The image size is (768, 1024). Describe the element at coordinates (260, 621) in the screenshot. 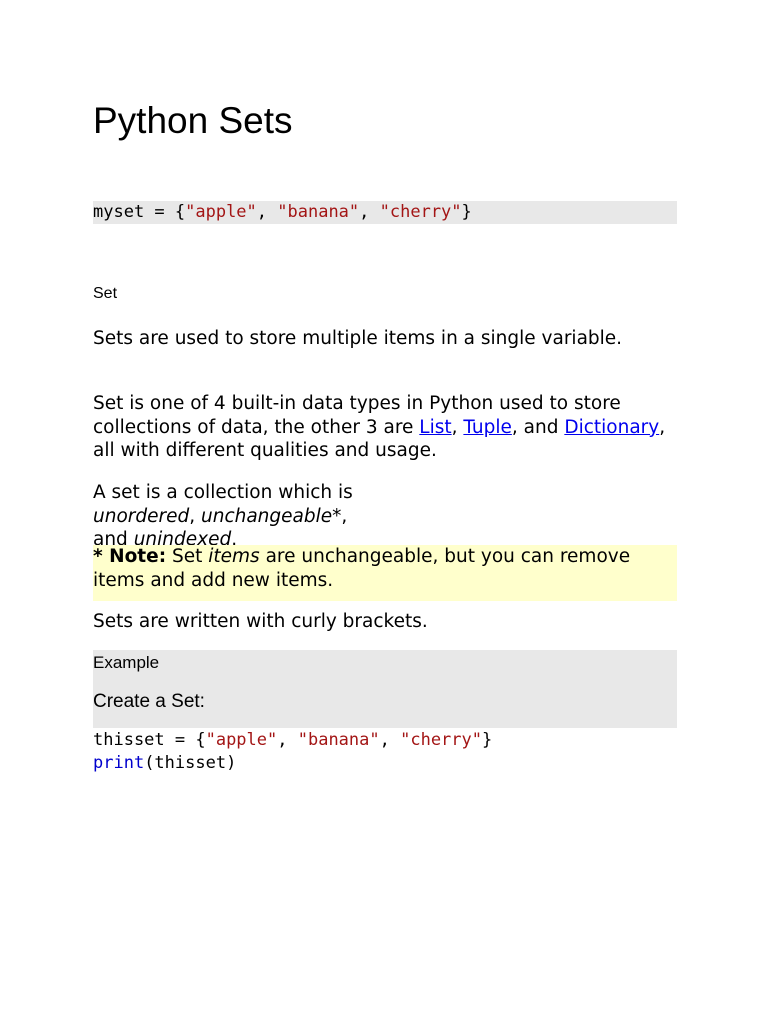

I see `paragraph-curly: Sets are written with curly brackets.` at that location.